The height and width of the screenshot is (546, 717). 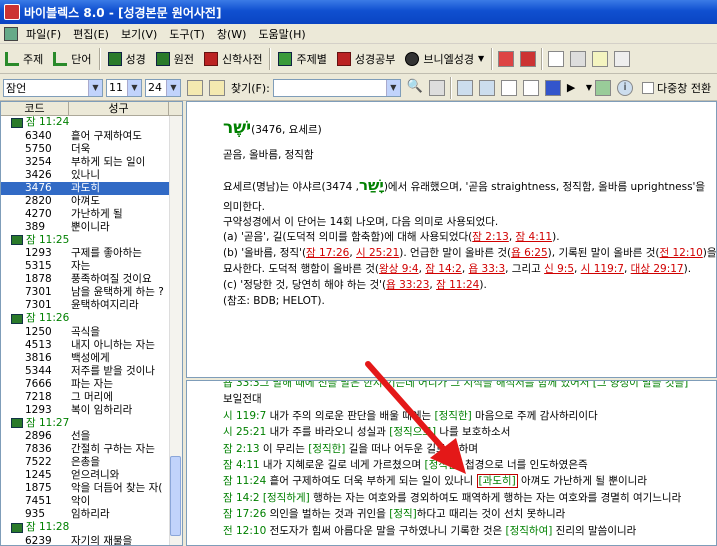 I want to click on verse-reference: 욥 33:3, so click(x=241, y=385).